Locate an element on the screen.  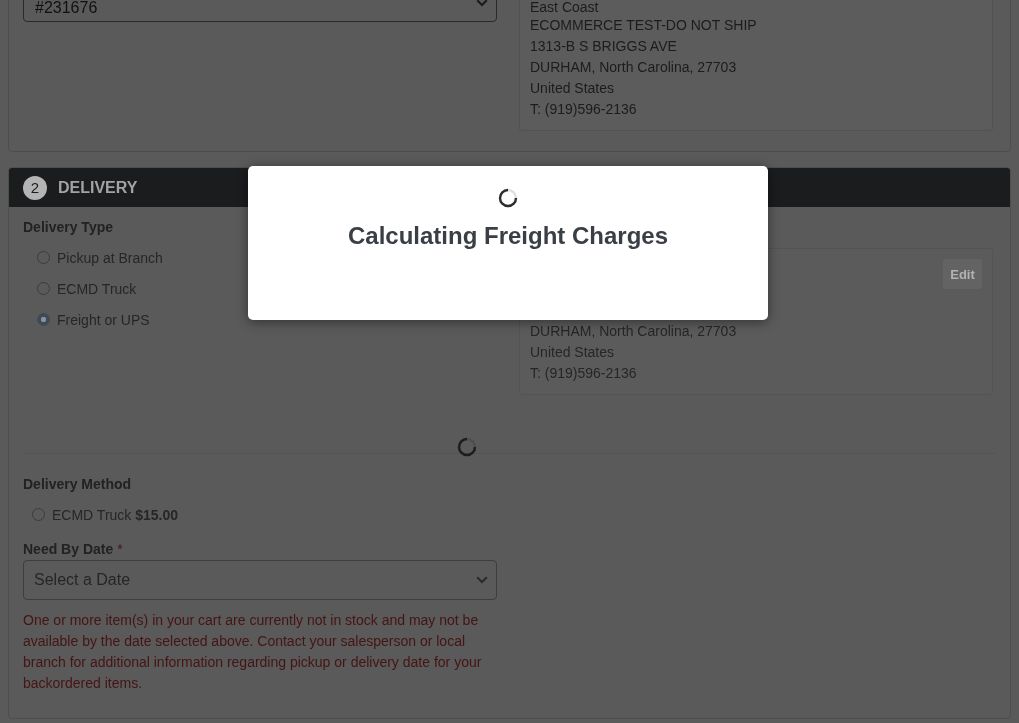
address-line: T: (919)596-2136 is located at coordinates (584, 109).